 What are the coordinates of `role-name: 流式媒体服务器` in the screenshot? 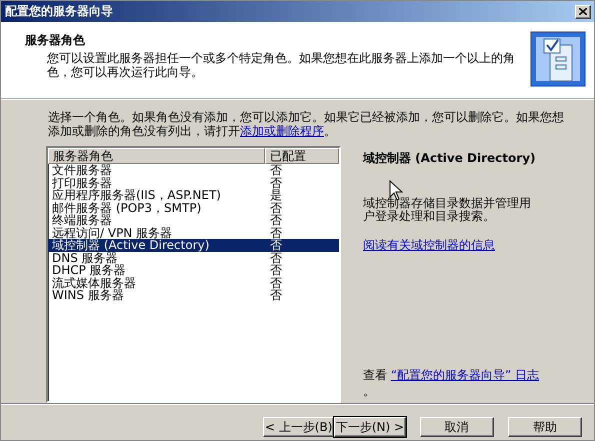 It's located at (94, 282).